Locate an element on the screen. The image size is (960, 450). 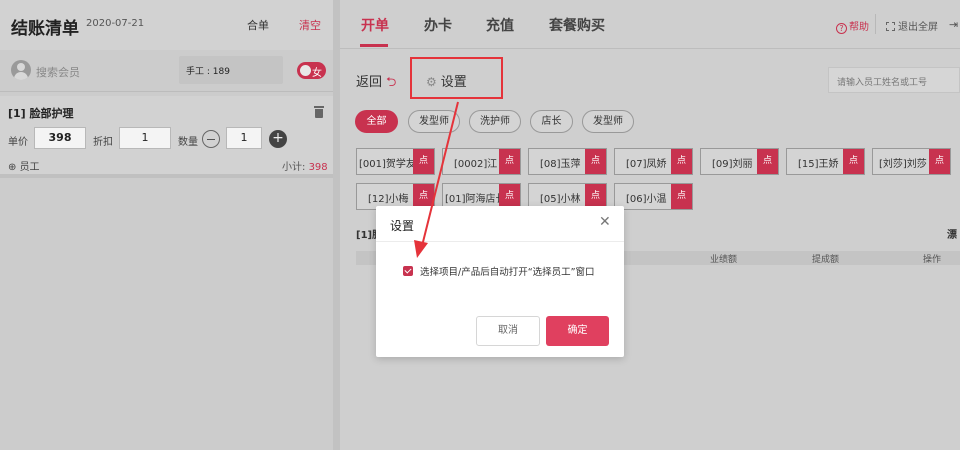
staff-chip: [09]刘丽点 is located at coordinates (739, 161).